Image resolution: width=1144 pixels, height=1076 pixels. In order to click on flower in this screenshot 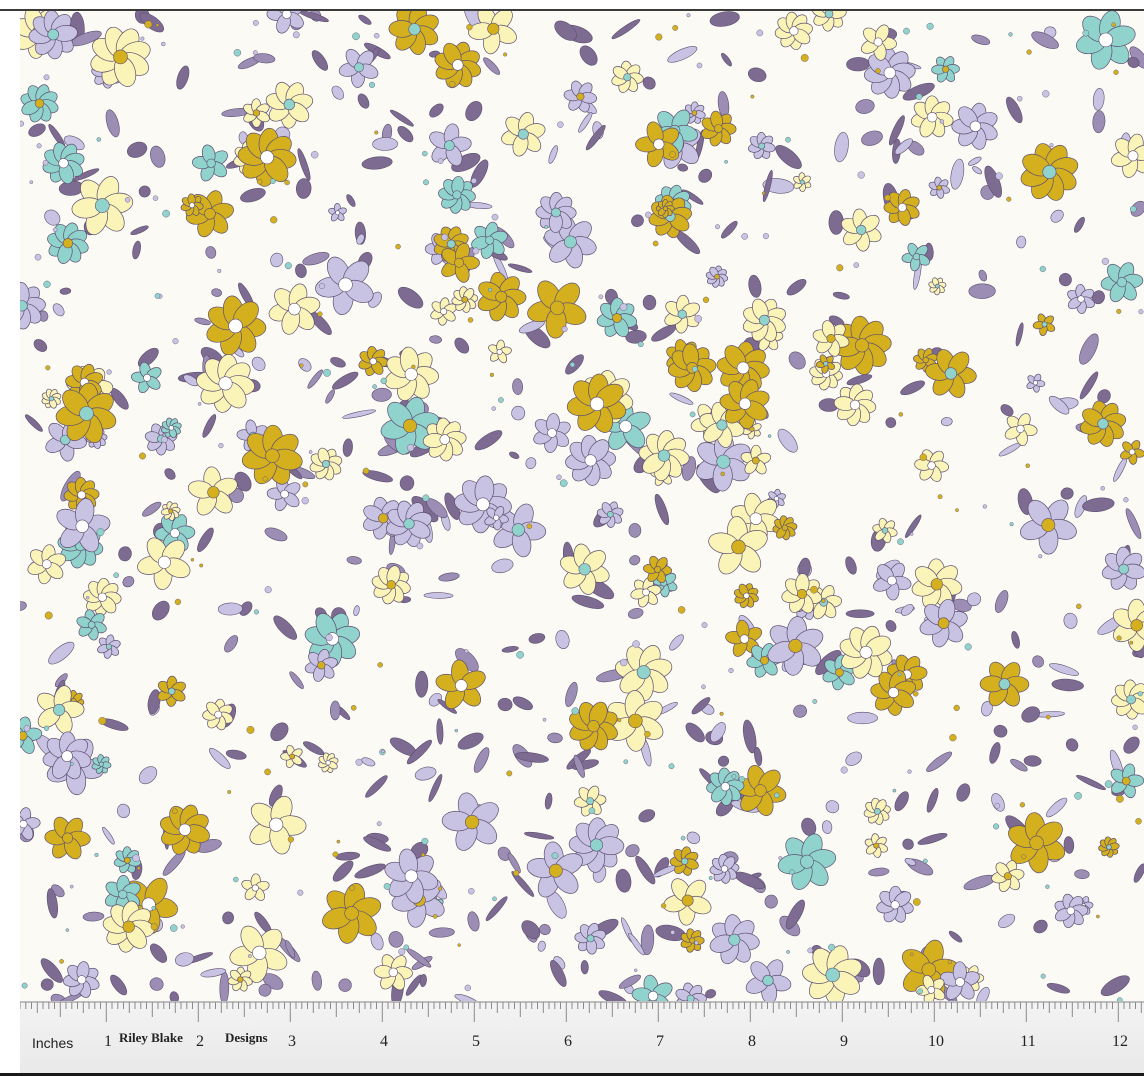, I will do `click(665, 208)`.